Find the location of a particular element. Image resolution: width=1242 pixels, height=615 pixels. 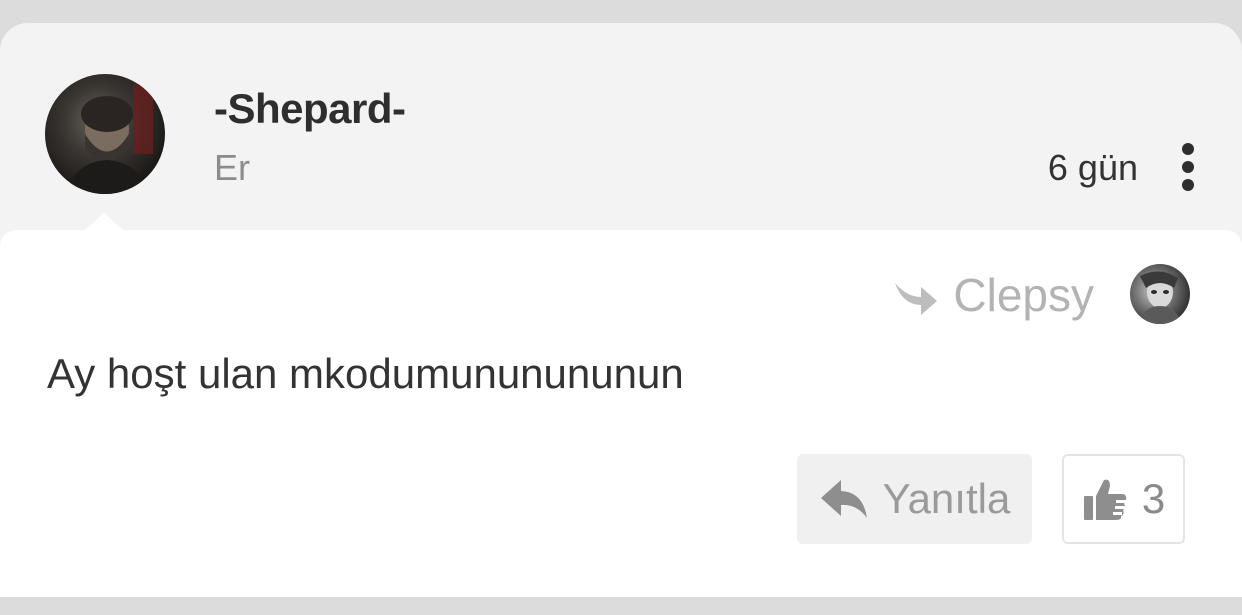

reply-icon is located at coordinates (843, 499).